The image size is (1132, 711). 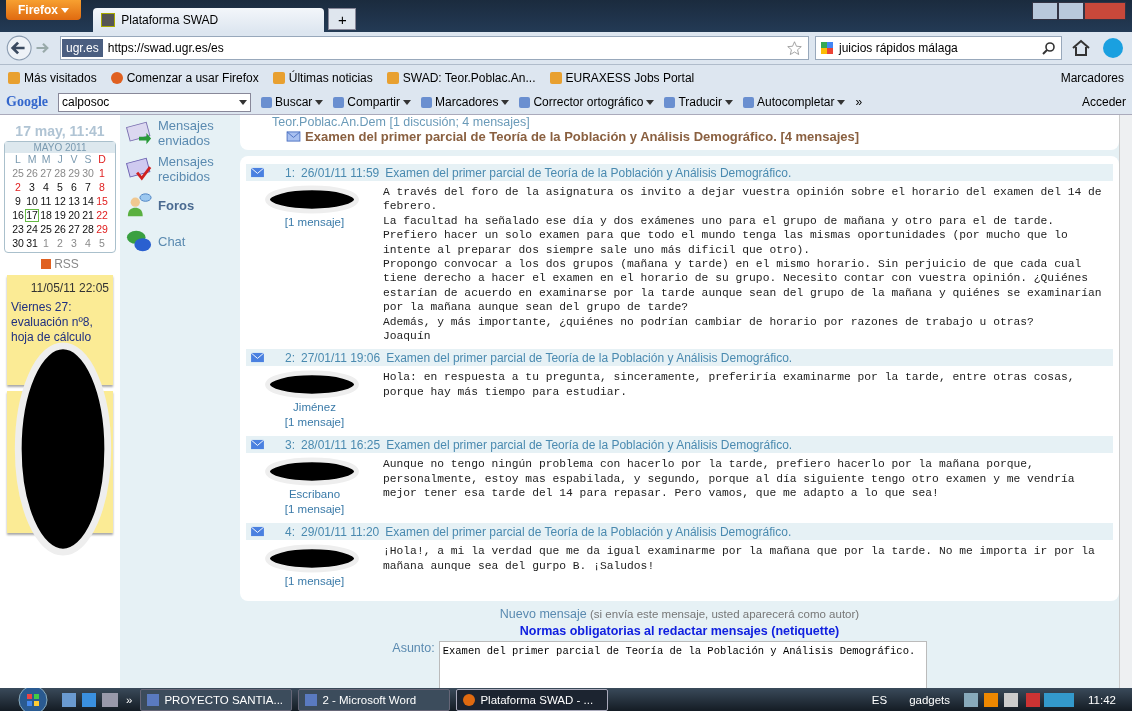 I want to click on calendar-day: 15, so click(x=102, y=201).